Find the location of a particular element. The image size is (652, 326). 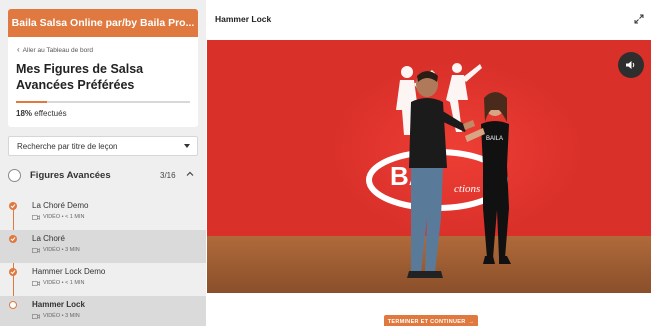

lesson-item: Hammer Lock Demo VIDÉO • < 1 MIN is located at coordinates (103, 279).